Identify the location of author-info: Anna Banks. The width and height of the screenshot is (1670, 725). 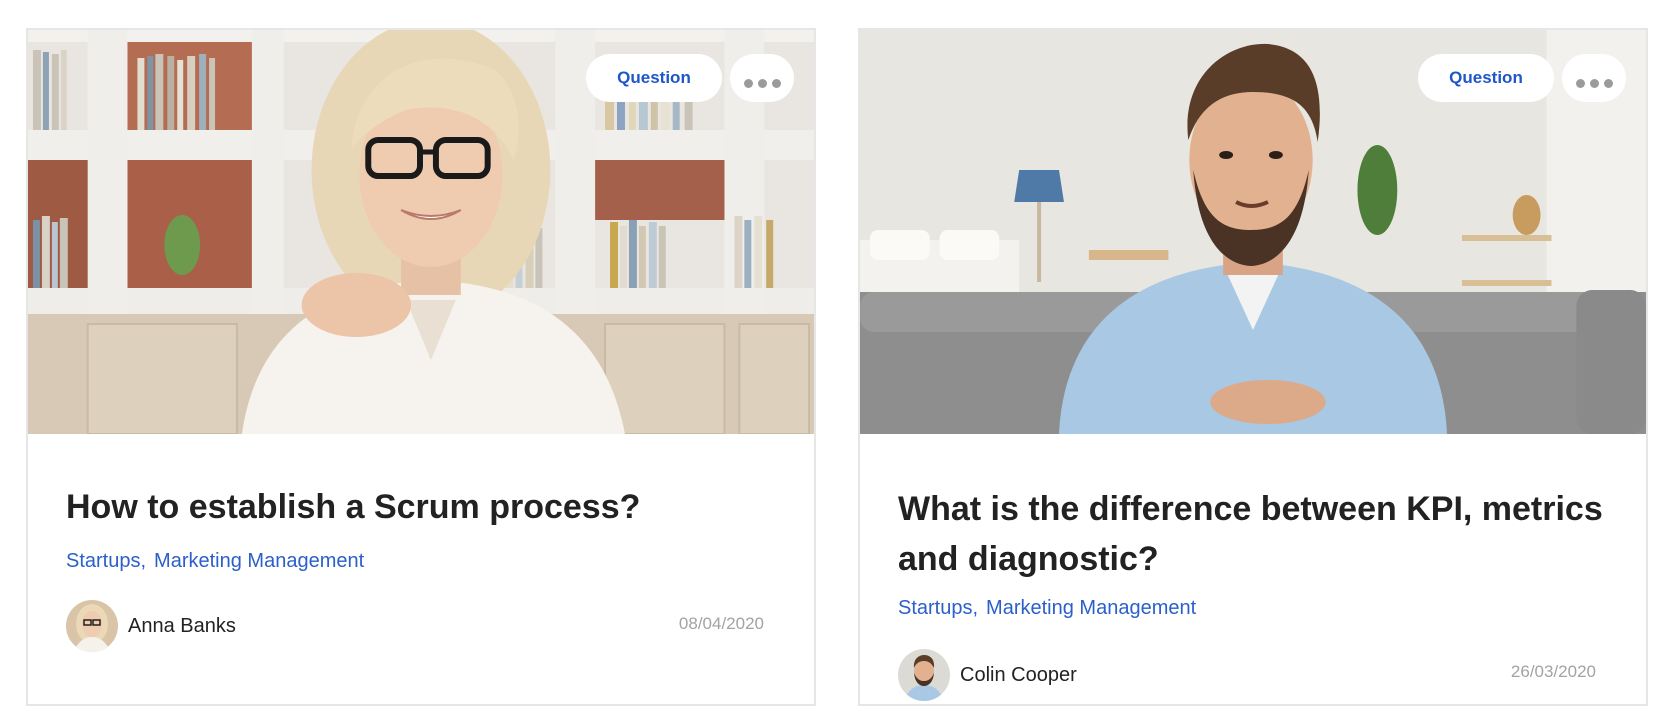
(151, 626).